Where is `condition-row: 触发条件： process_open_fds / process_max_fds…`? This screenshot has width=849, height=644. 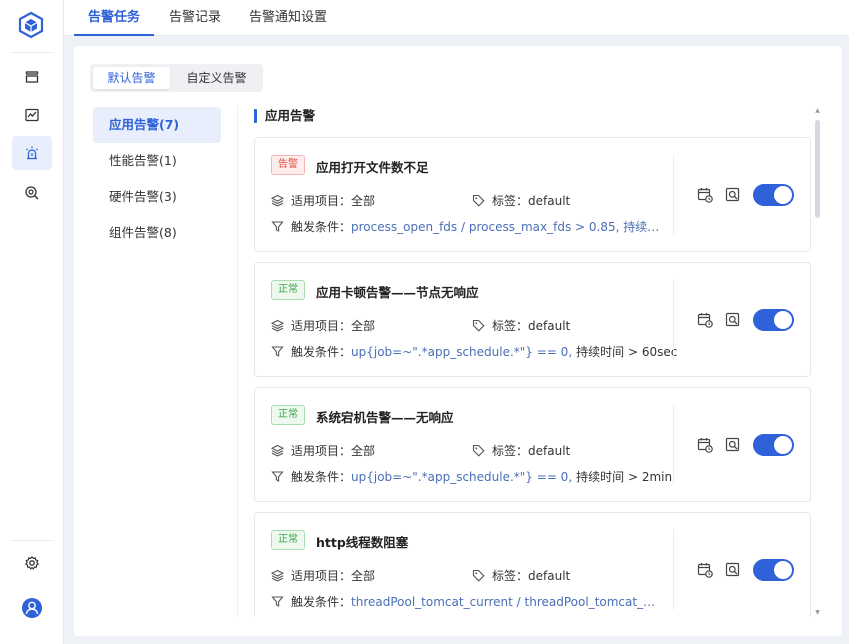
condition-row: 触发条件： process_open_fds / process_max_fds… is located at coordinates (466, 226).